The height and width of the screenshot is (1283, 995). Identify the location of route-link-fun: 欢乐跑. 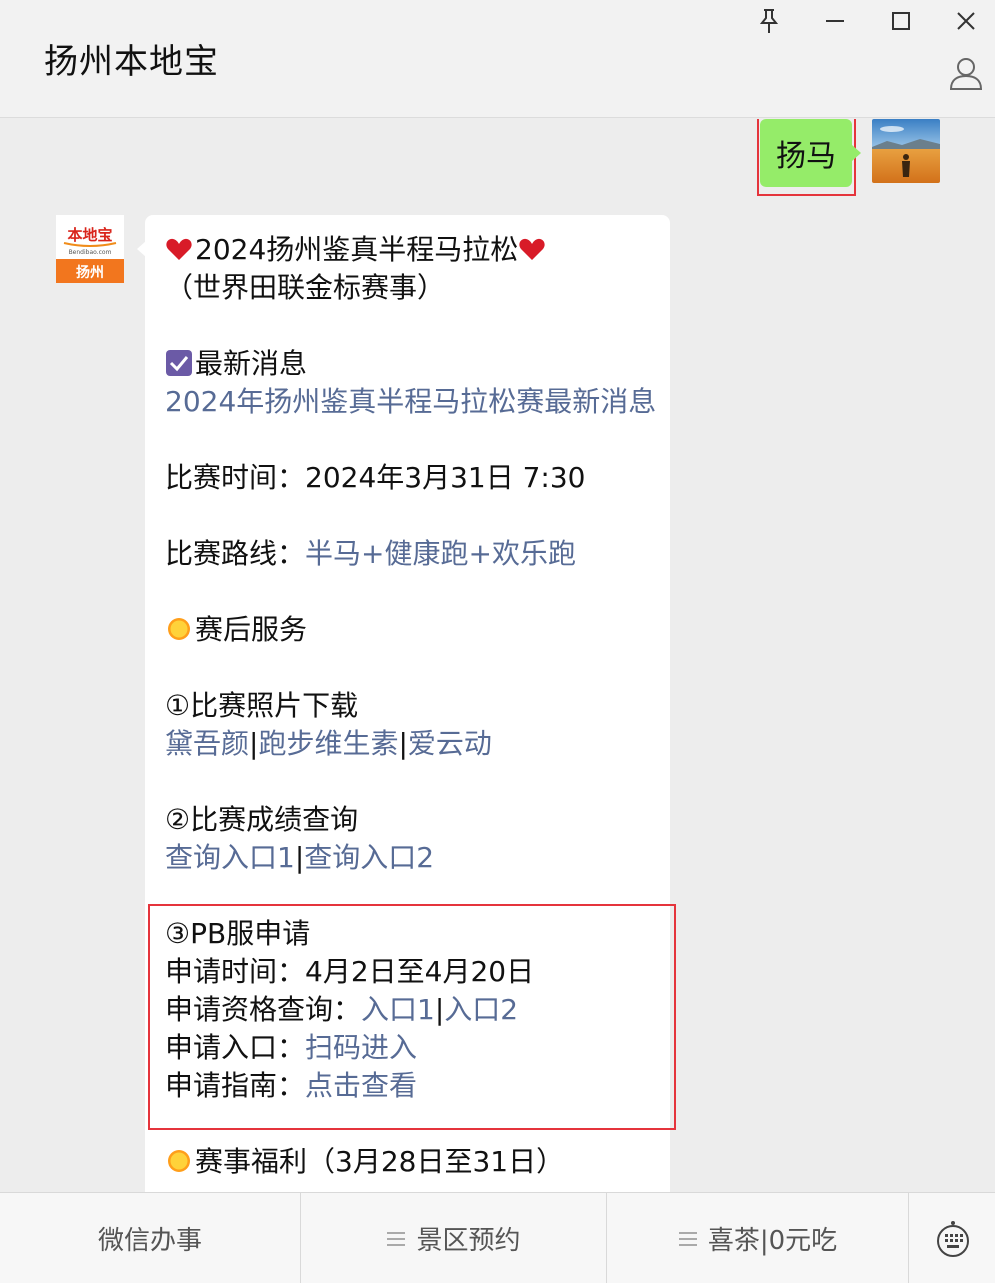
(534, 553).